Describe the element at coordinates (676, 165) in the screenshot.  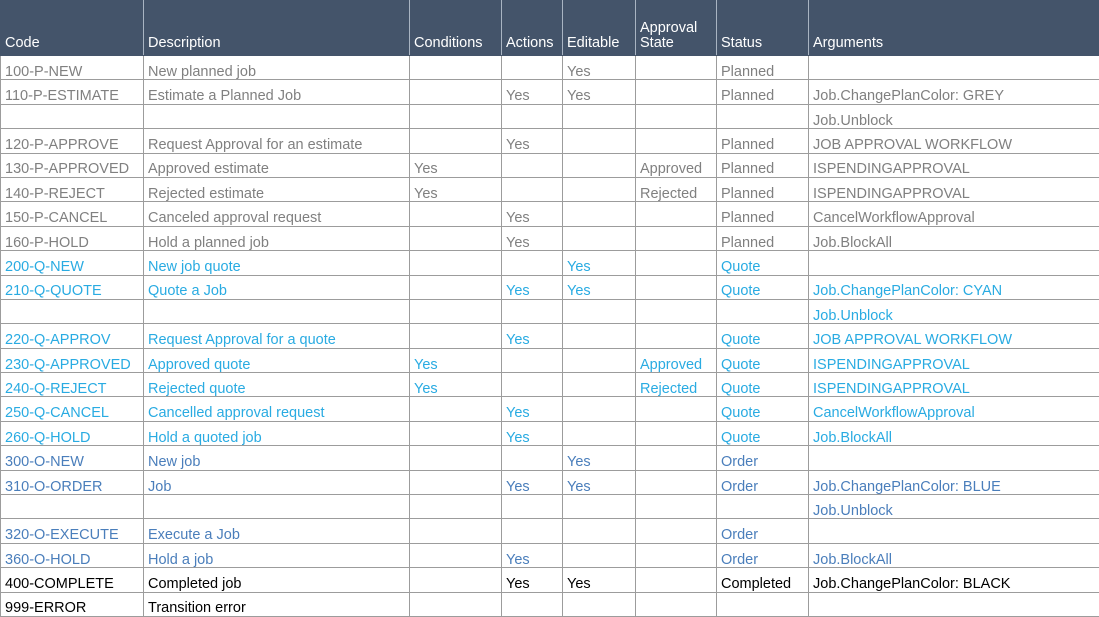
I see `cell-appr: Approved` at that location.